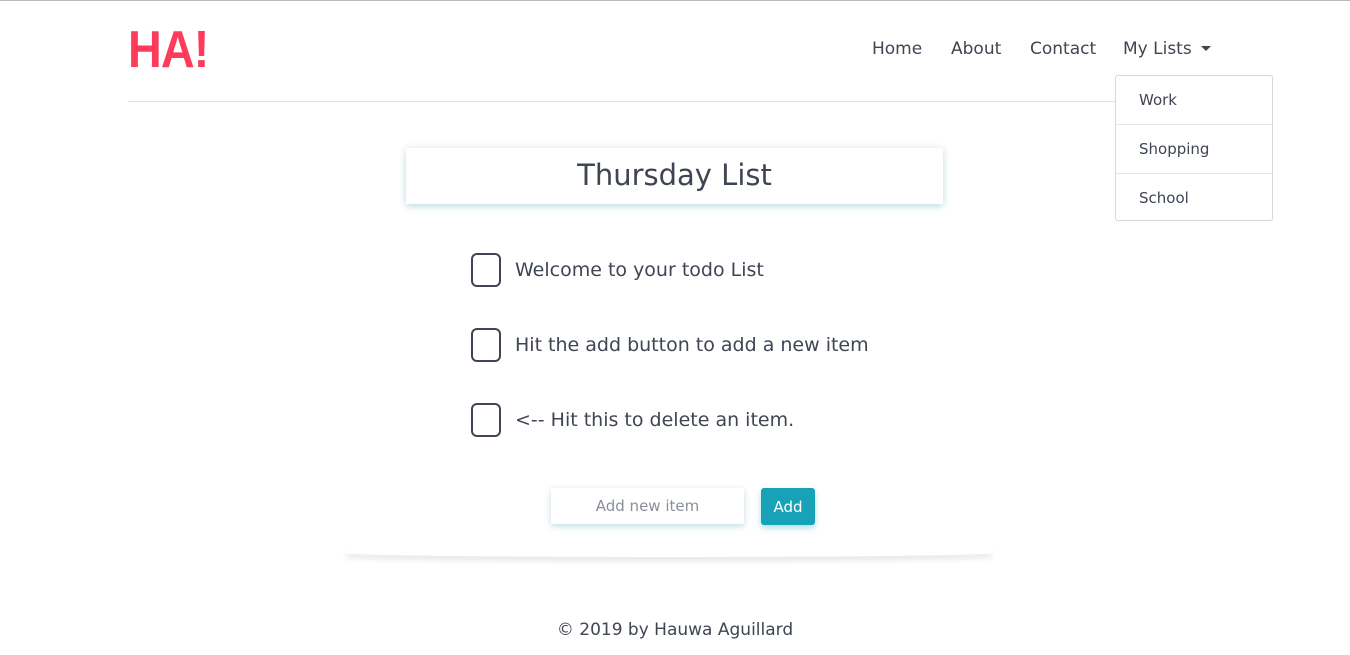 This screenshot has height=655, width=1350. I want to click on caret-down-icon, so click(1205, 48).